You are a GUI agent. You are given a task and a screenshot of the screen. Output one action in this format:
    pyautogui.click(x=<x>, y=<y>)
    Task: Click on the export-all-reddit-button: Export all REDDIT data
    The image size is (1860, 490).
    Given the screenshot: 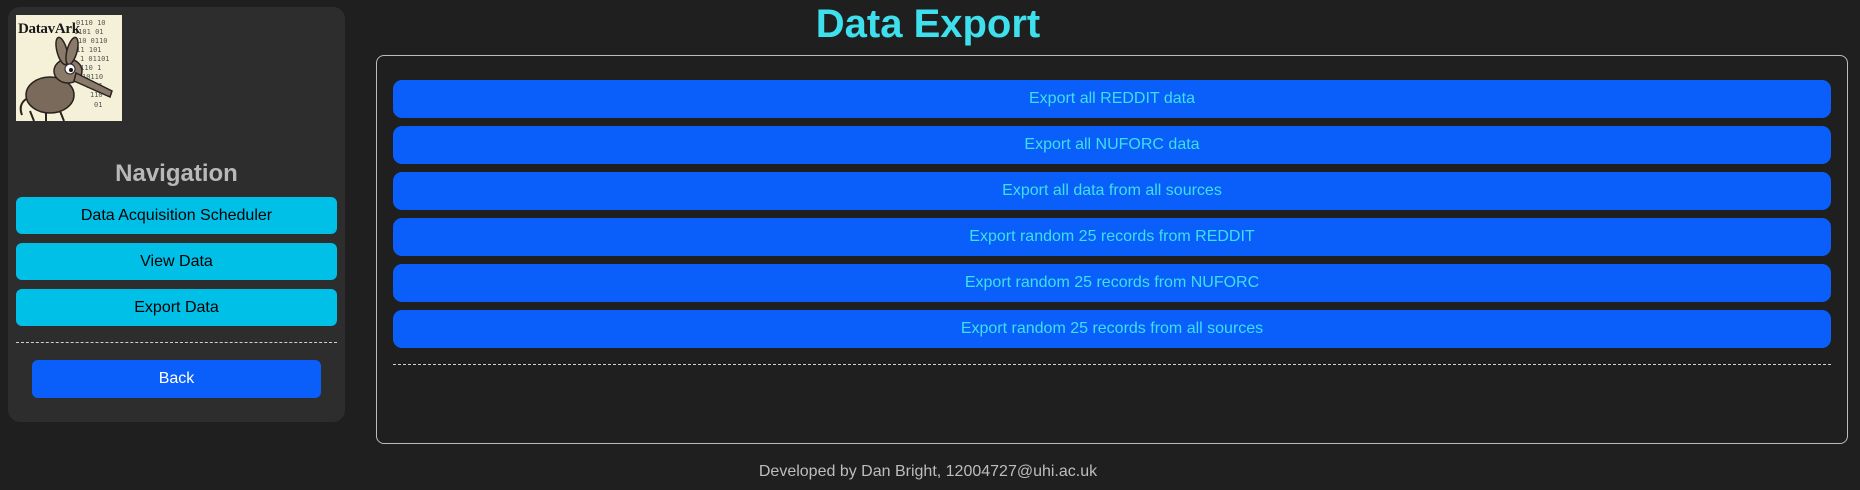 What is the action you would take?
    pyautogui.click(x=1112, y=99)
    